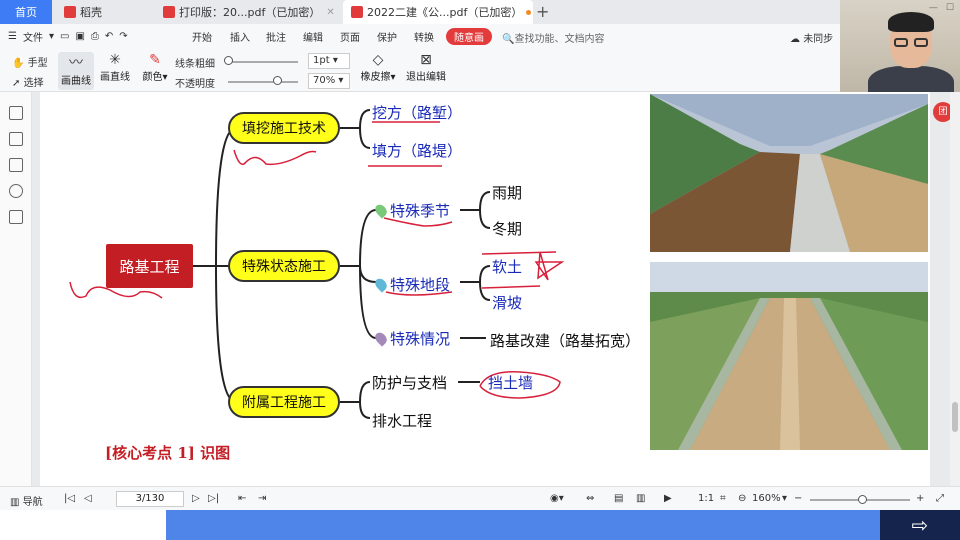 Image resolution: width=960 pixels, height=540 pixels. Describe the element at coordinates (37, 63) in the screenshot. I see `hand-label: 手型` at that location.